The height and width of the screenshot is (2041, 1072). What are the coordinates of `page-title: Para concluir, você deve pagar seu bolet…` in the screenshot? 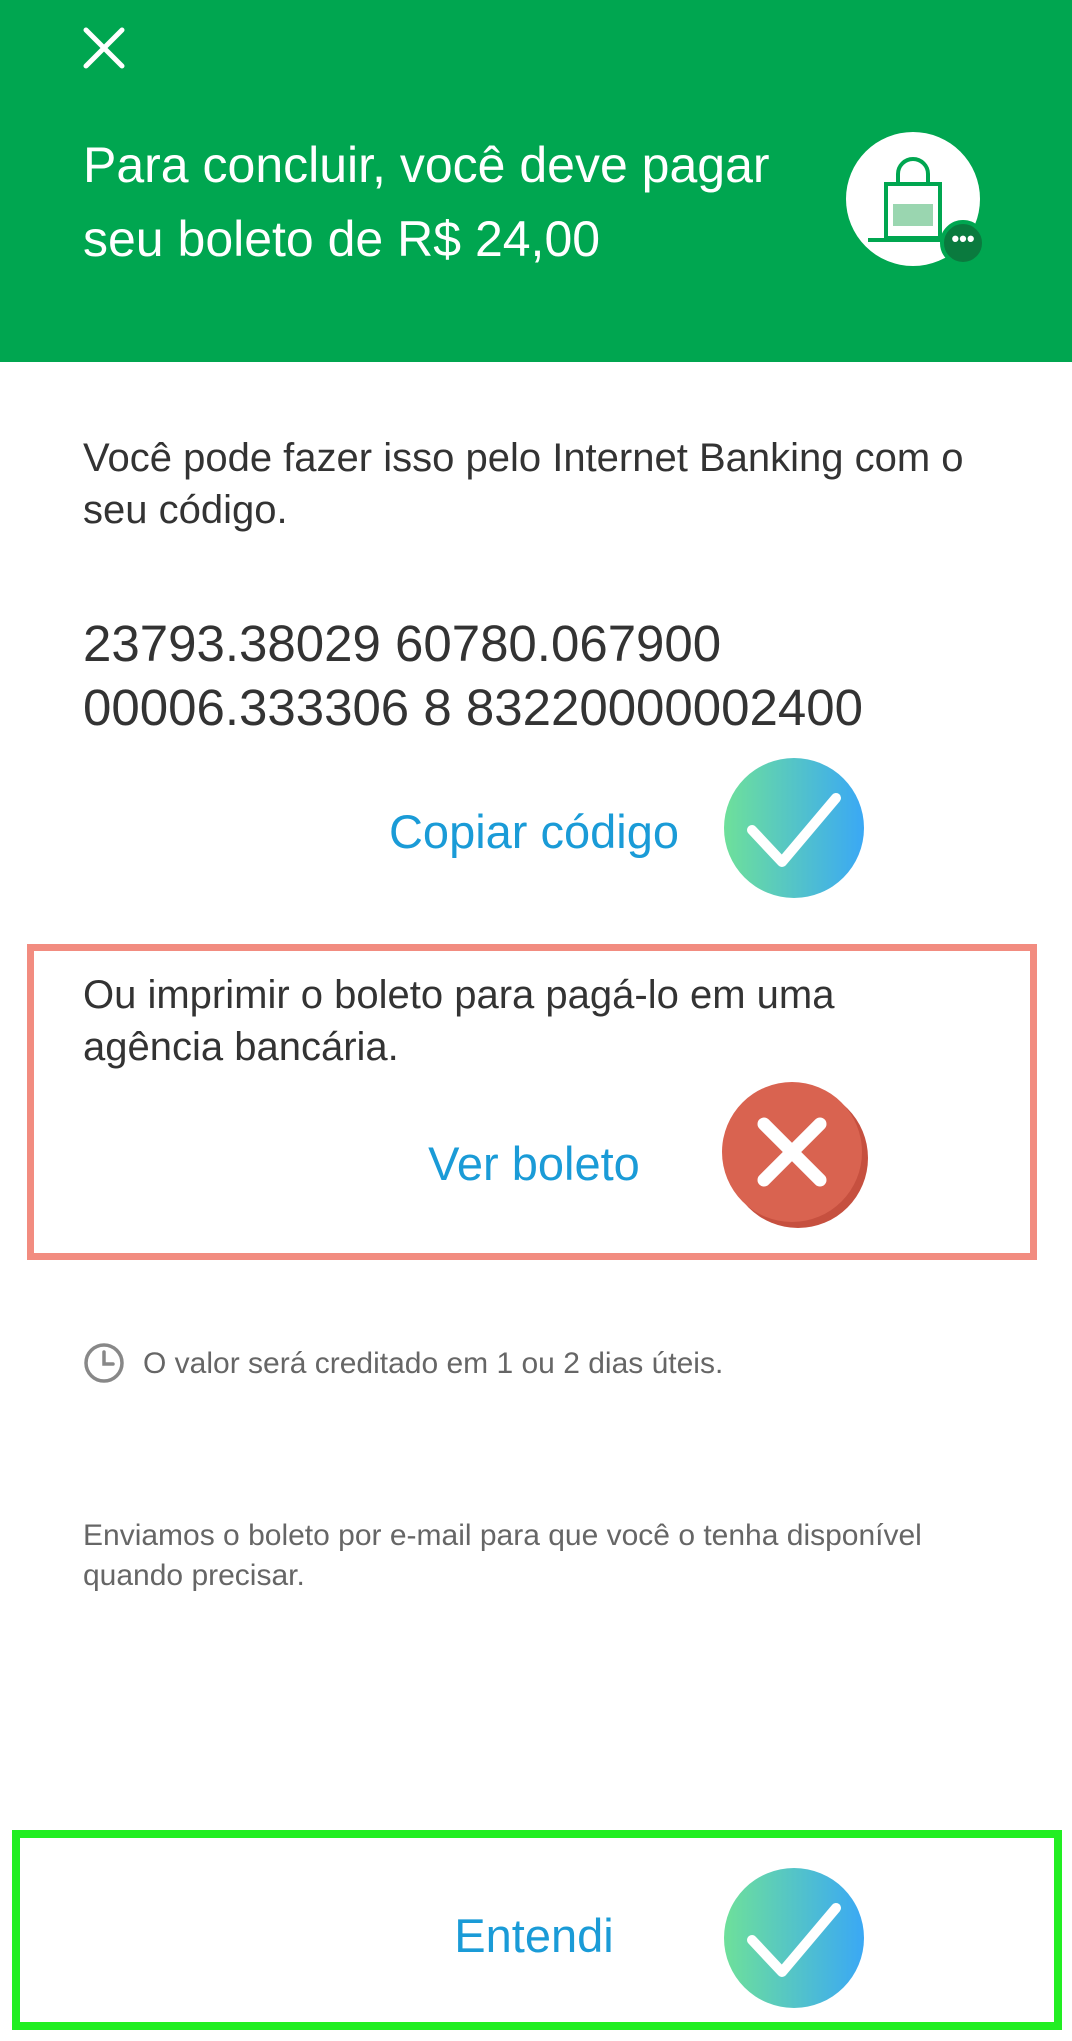 It's located at (426, 202).